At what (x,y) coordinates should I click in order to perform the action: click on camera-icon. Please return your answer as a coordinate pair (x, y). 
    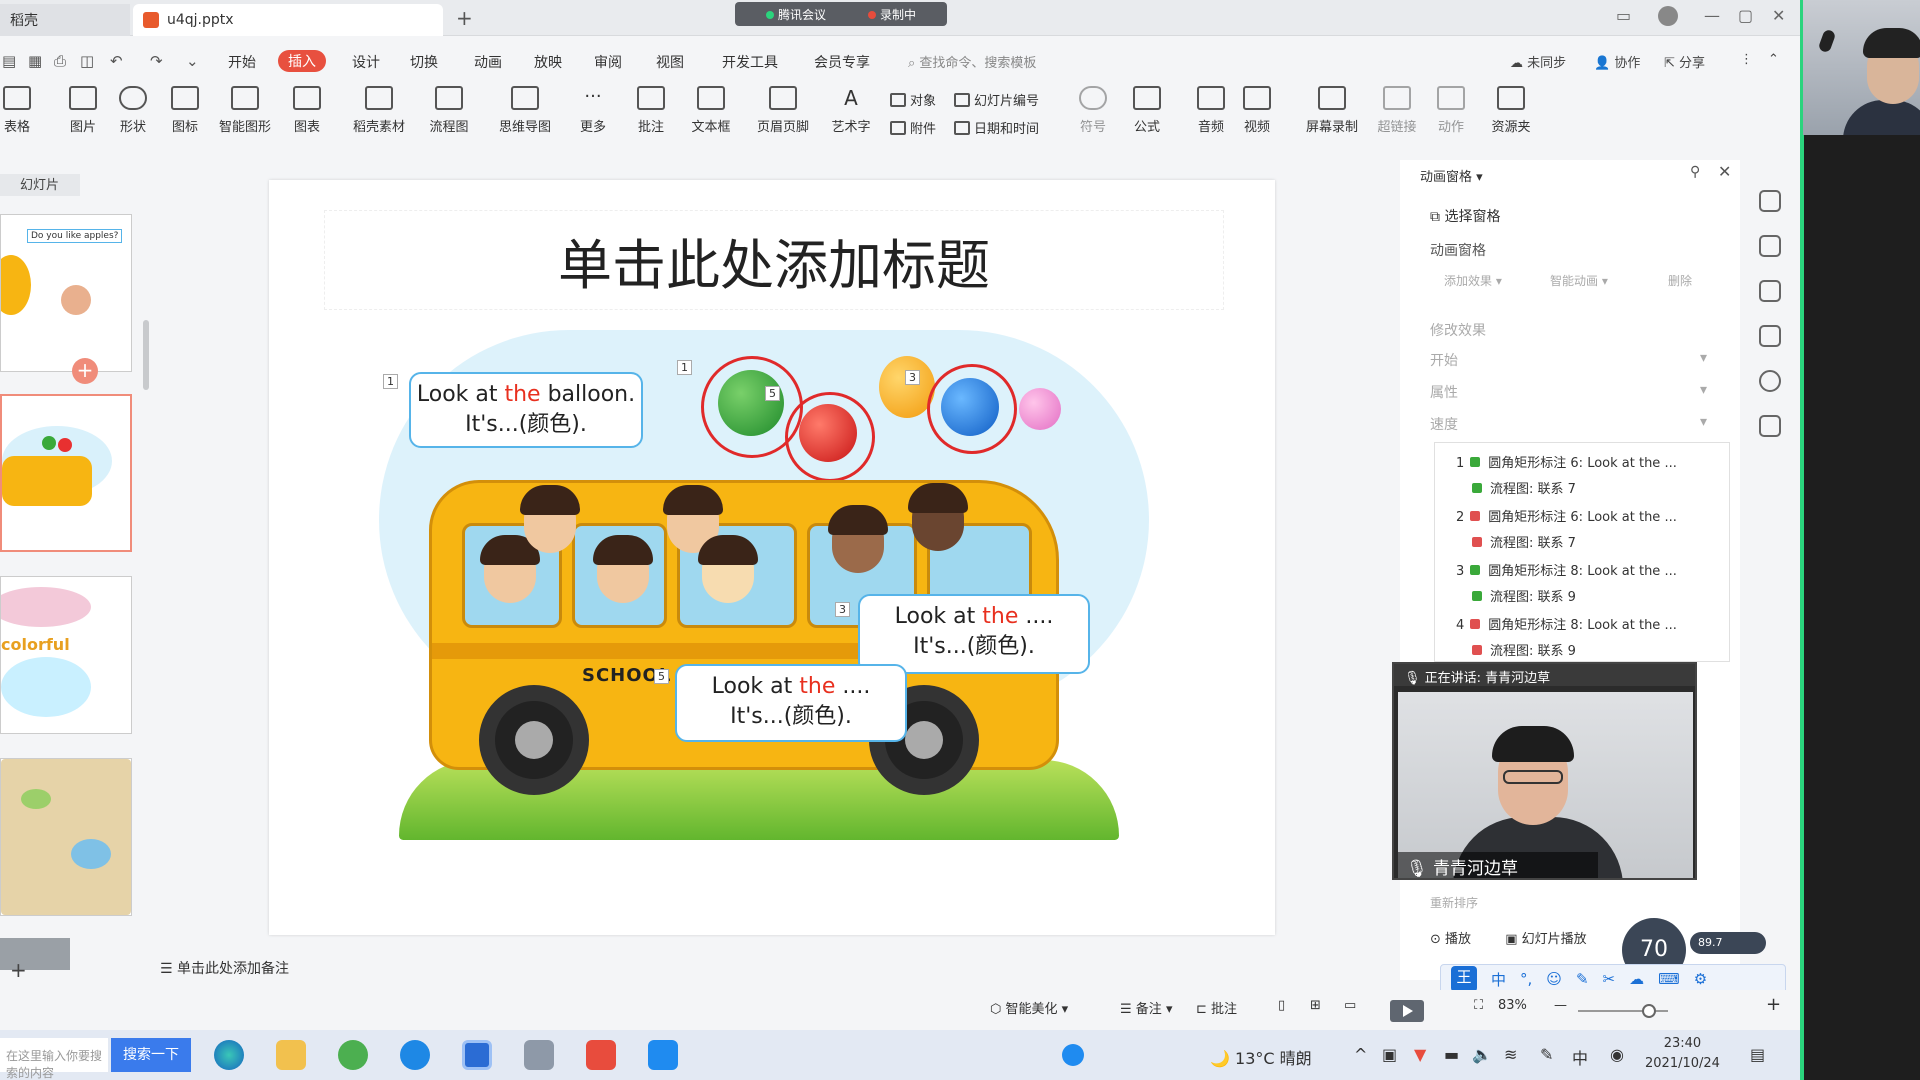
    Looking at the image, I should click on (539, 1055).